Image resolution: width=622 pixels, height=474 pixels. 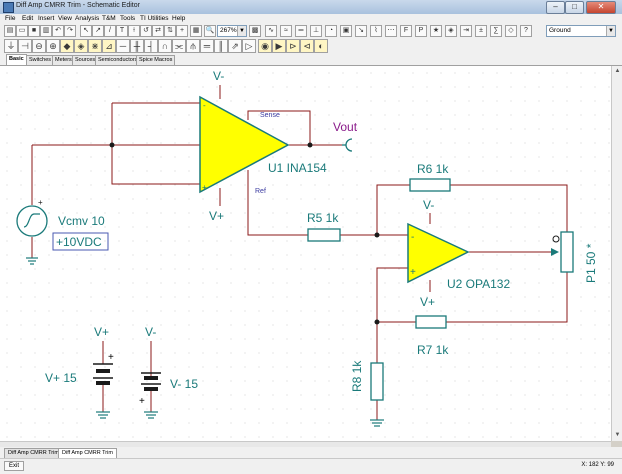 I want to click on switch-icon: ⊿, so click(x=109, y=46).